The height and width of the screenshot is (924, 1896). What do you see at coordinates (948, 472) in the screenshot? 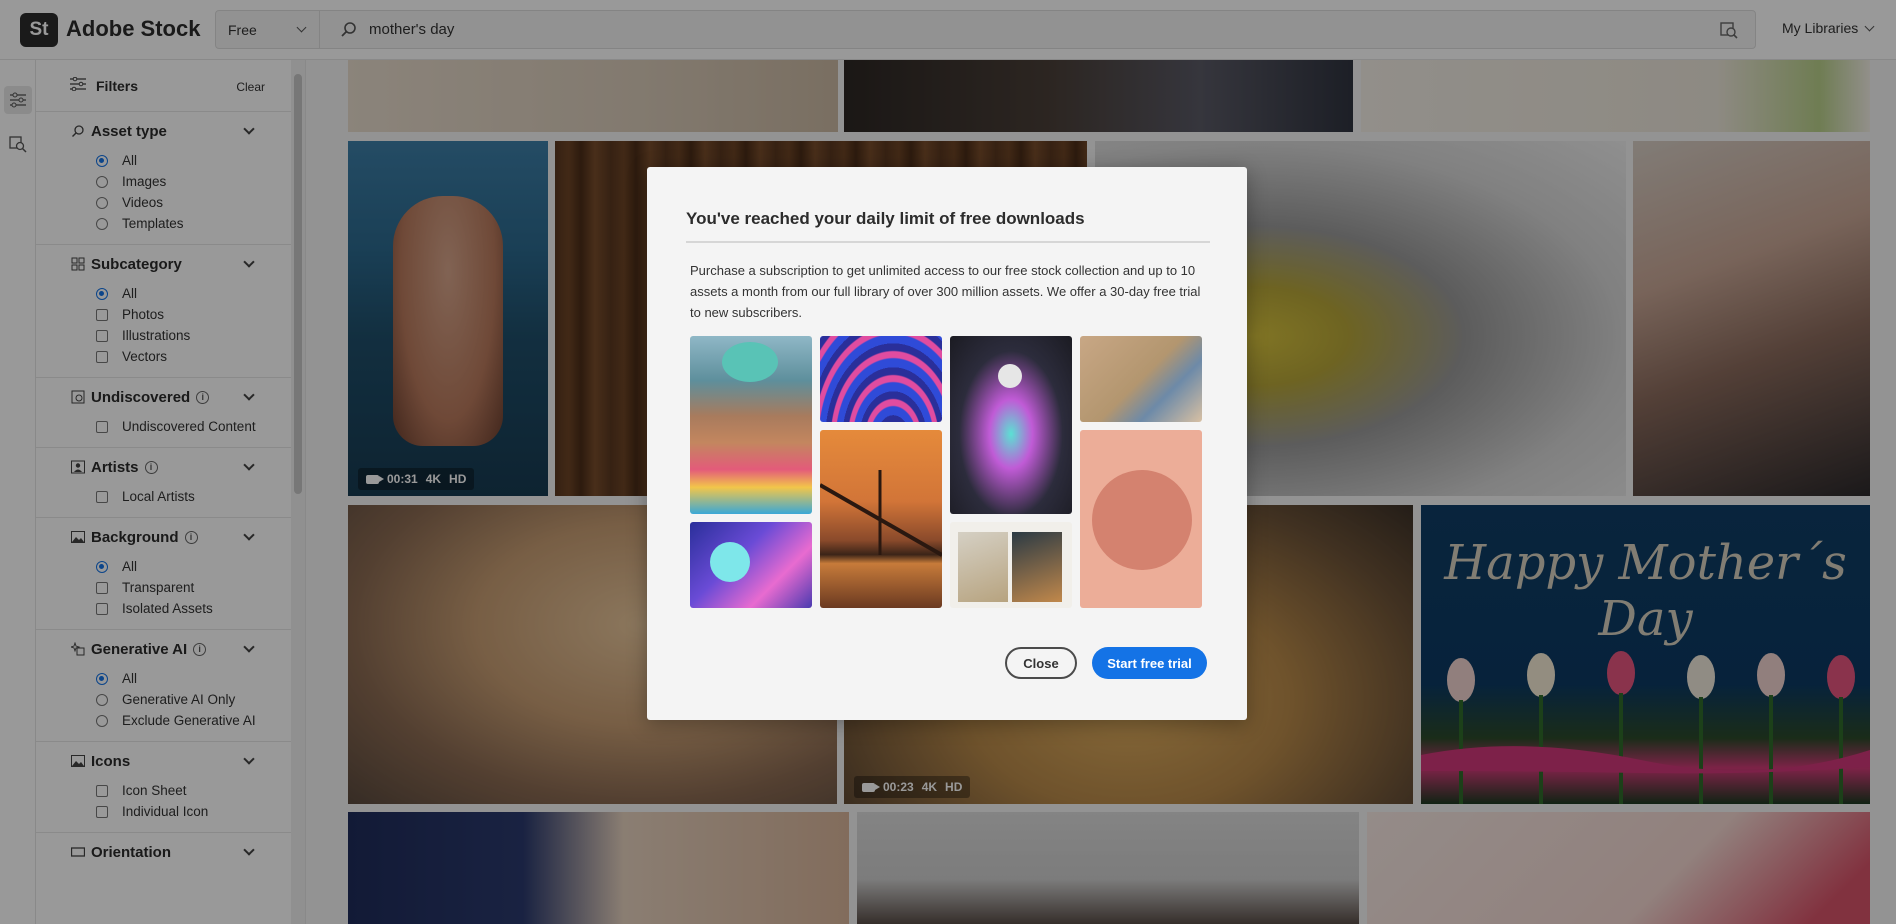
I see `promo-image-mosaic` at bounding box center [948, 472].